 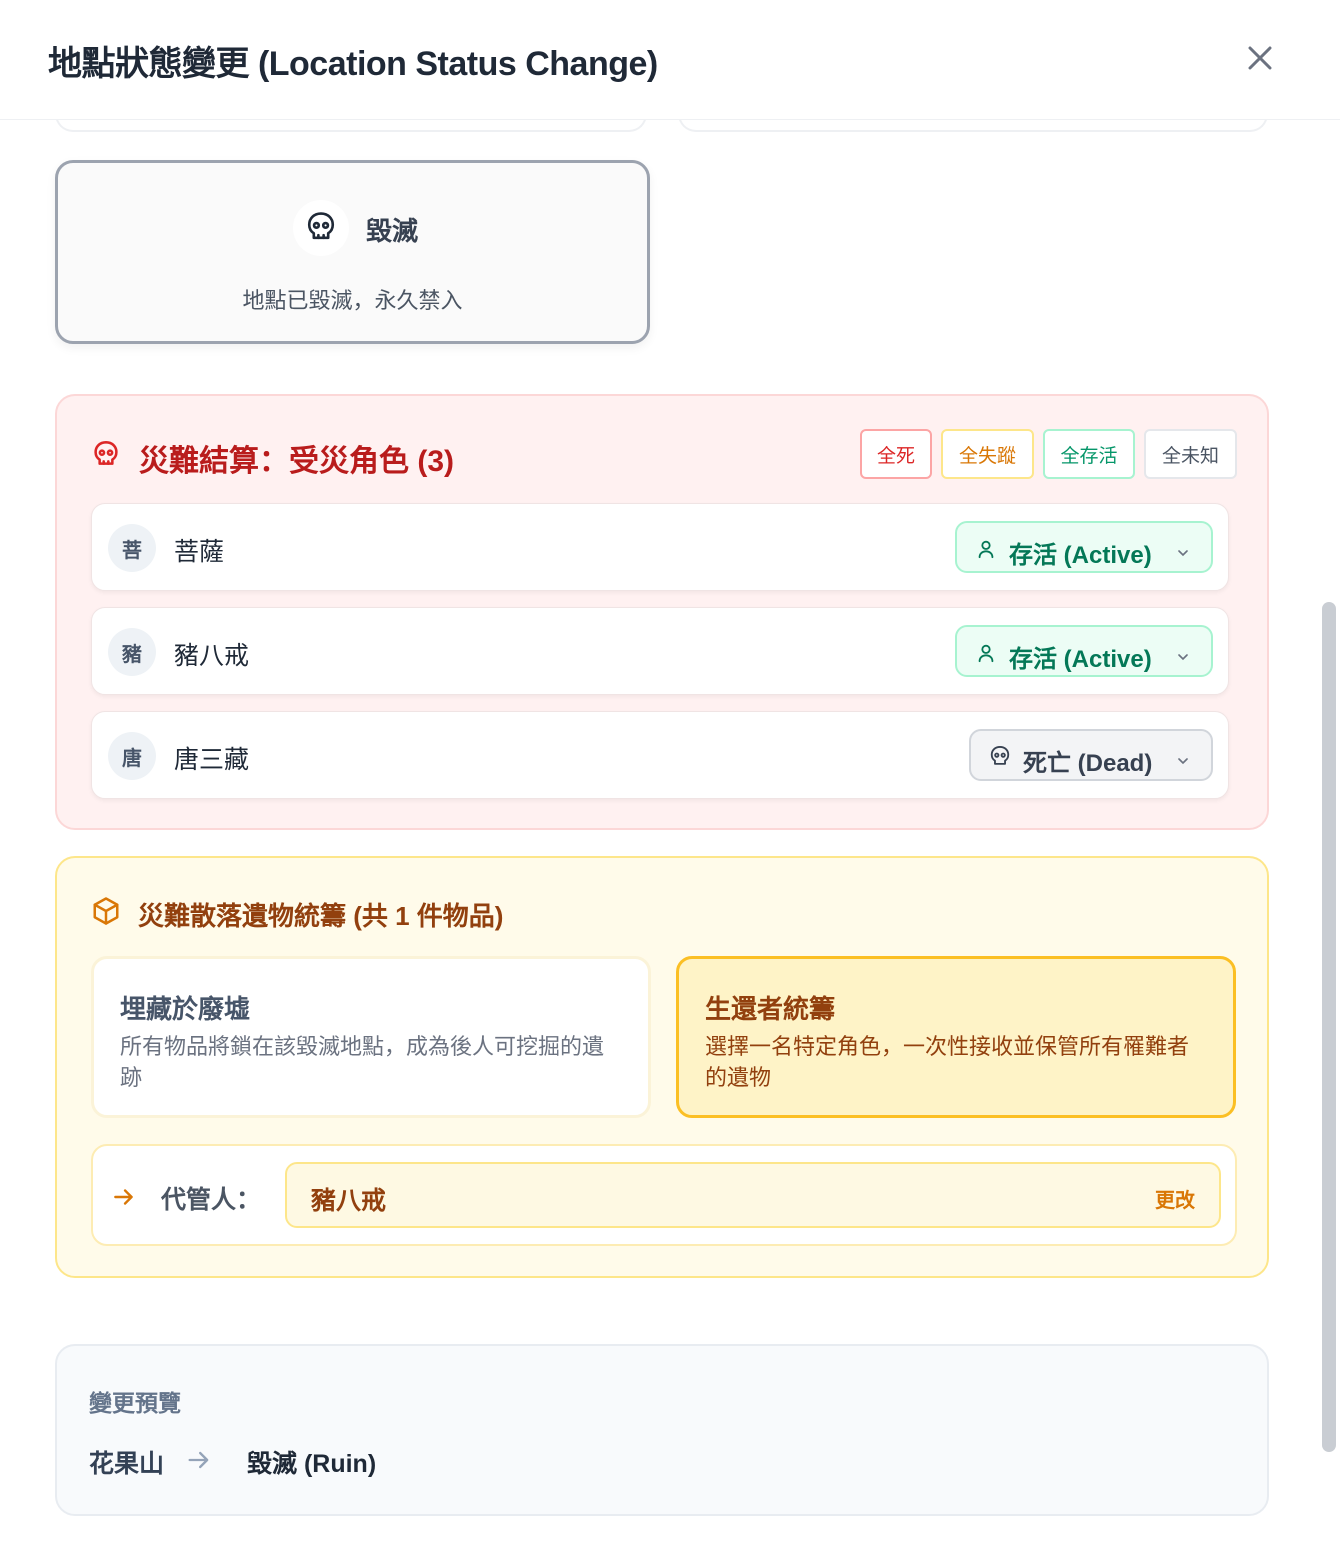 I want to click on preview-title: 變更預覽, so click(x=135, y=1403).